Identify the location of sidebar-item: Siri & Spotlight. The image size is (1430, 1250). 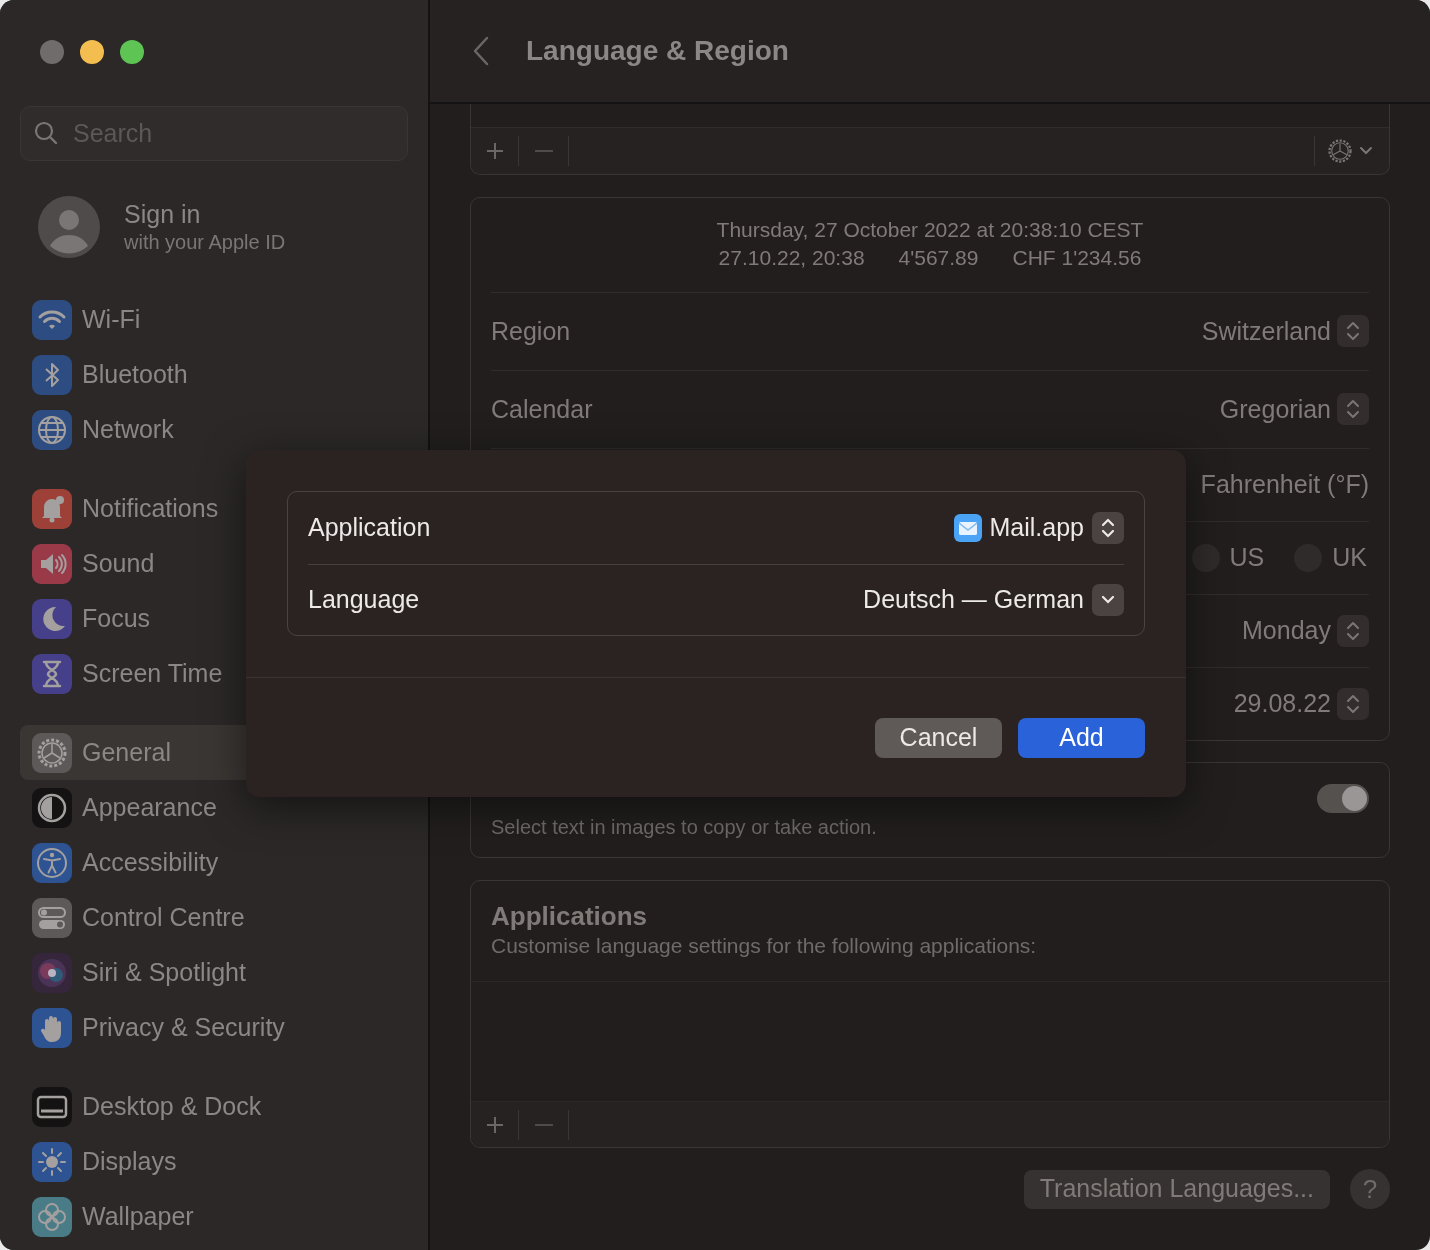
(220, 972).